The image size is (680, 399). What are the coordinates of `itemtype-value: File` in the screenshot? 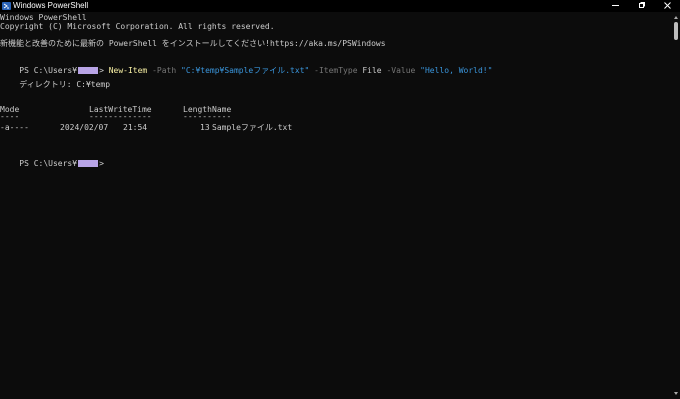 It's located at (372, 70).